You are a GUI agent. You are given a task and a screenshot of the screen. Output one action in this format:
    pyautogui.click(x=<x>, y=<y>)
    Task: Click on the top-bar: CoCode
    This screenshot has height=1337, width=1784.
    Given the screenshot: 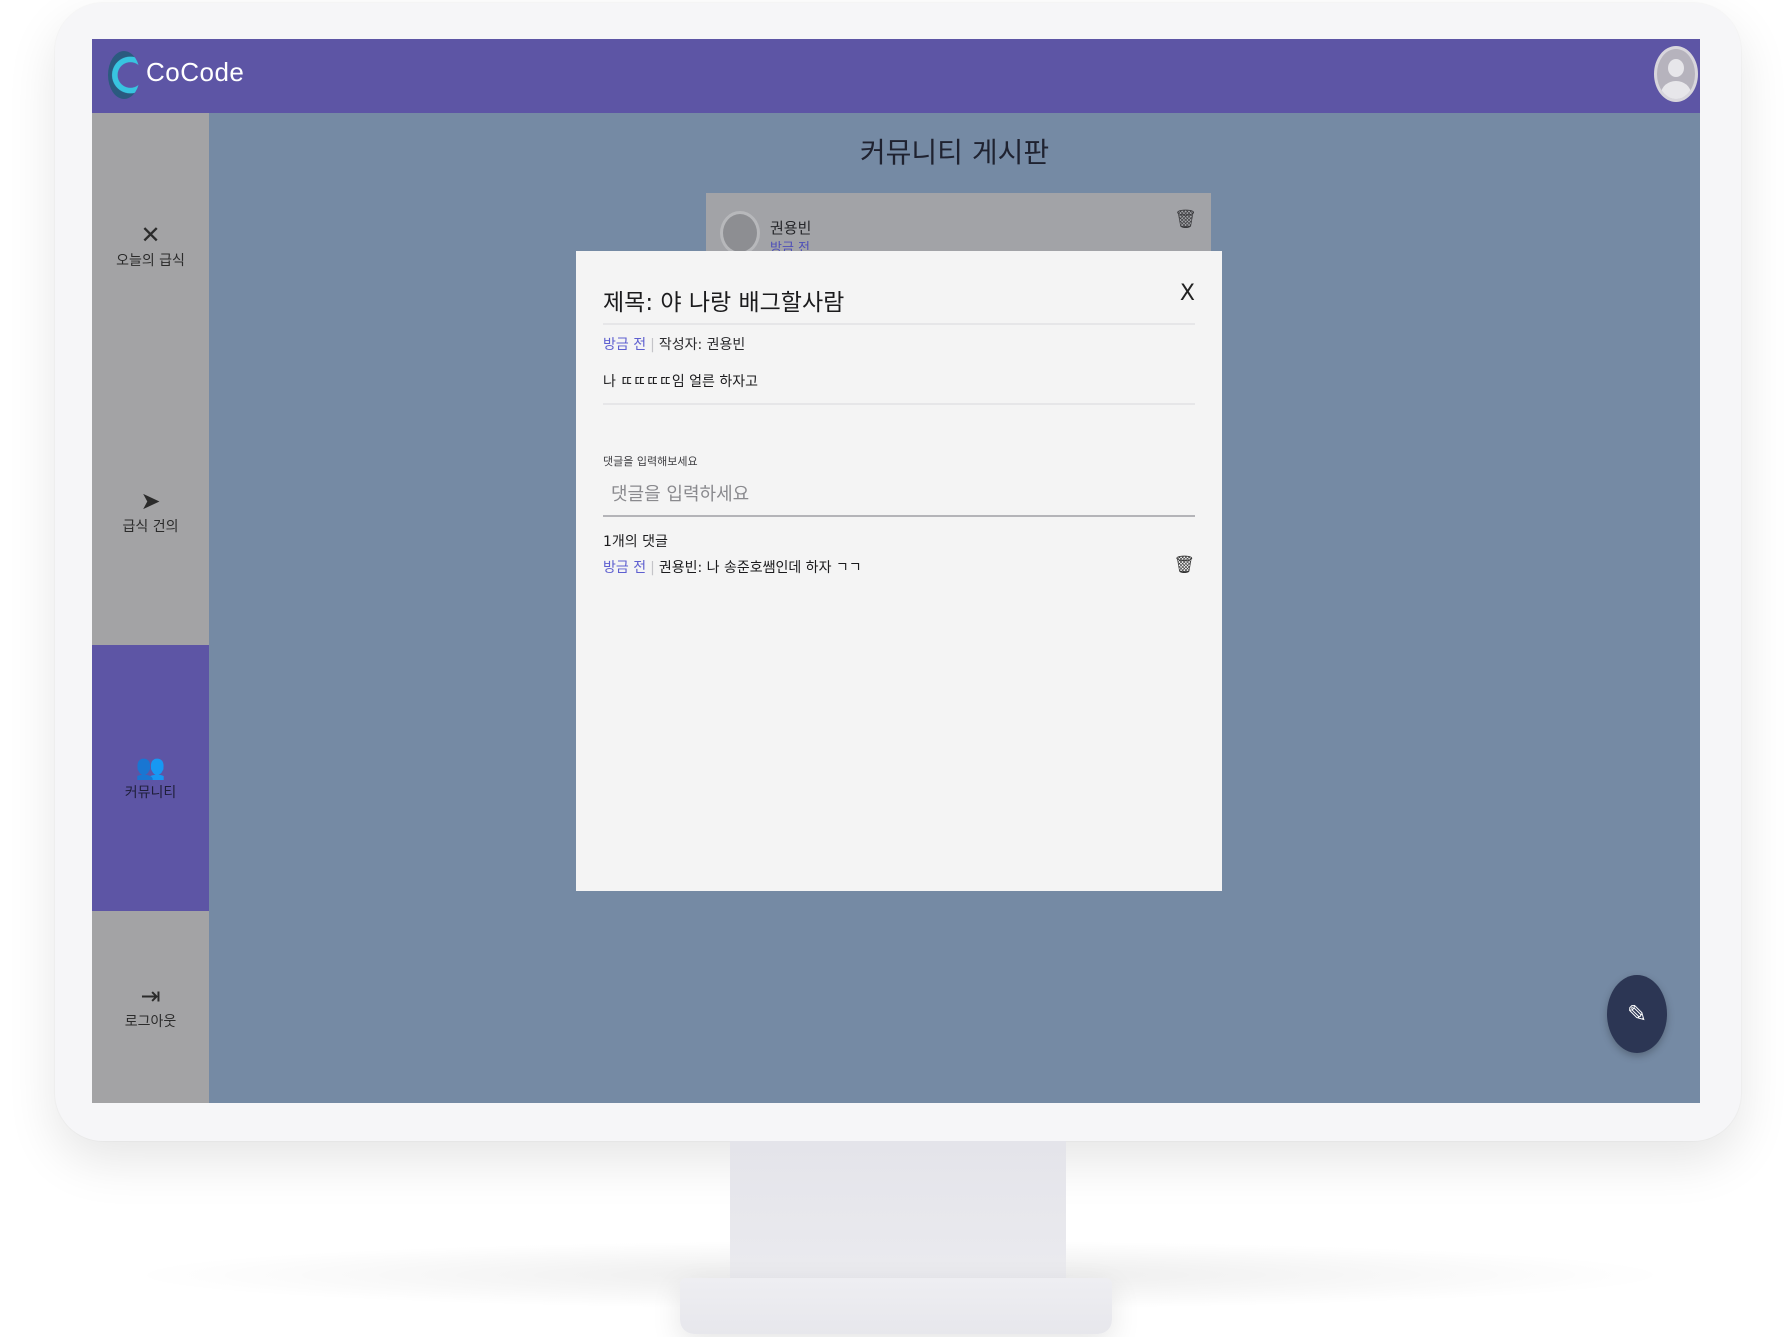 What is the action you would take?
    pyautogui.click(x=896, y=76)
    